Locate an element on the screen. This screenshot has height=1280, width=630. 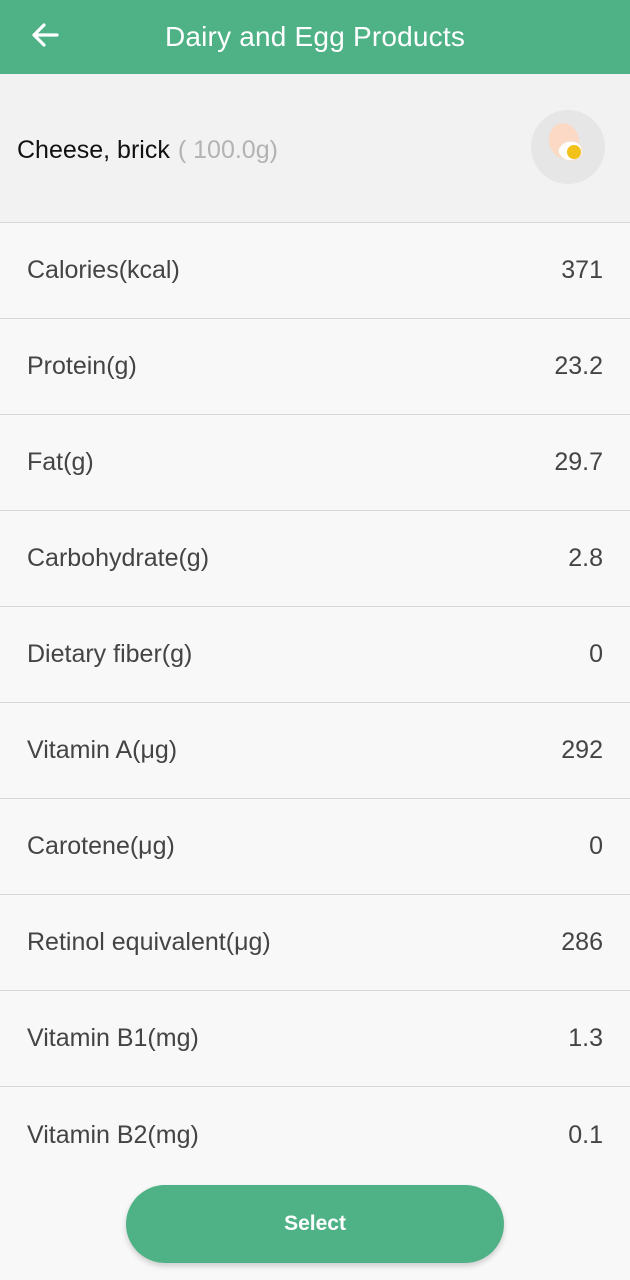
food-title: Cheese, brick( 100.0g) is located at coordinates (147, 150).